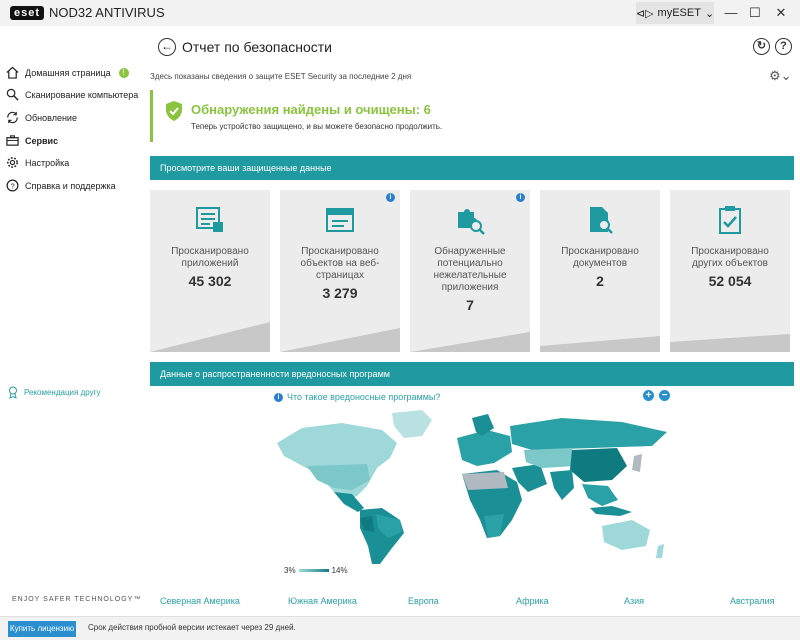 The image size is (800, 640). Describe the element at coordinates (70, 185) in the screenshot. I see `sidebar-item-label: Справка и поддержка` at that location.